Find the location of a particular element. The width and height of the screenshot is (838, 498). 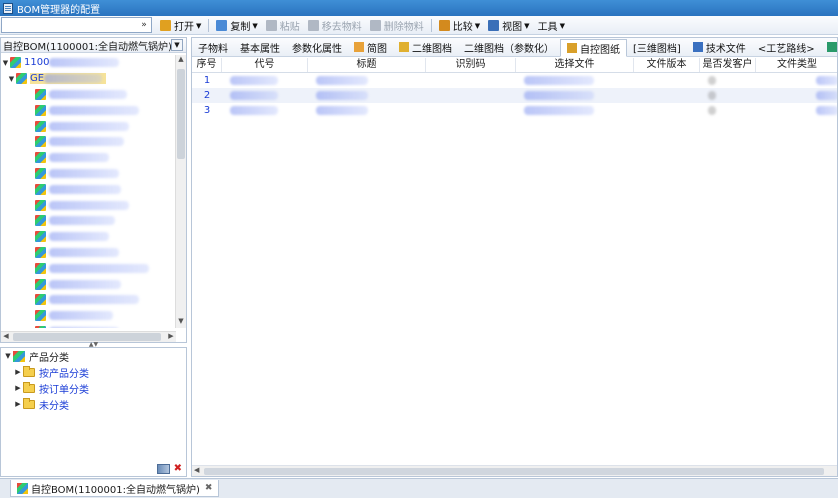

scroll-right-icon: ▶ is located at coordinates (171, 337).